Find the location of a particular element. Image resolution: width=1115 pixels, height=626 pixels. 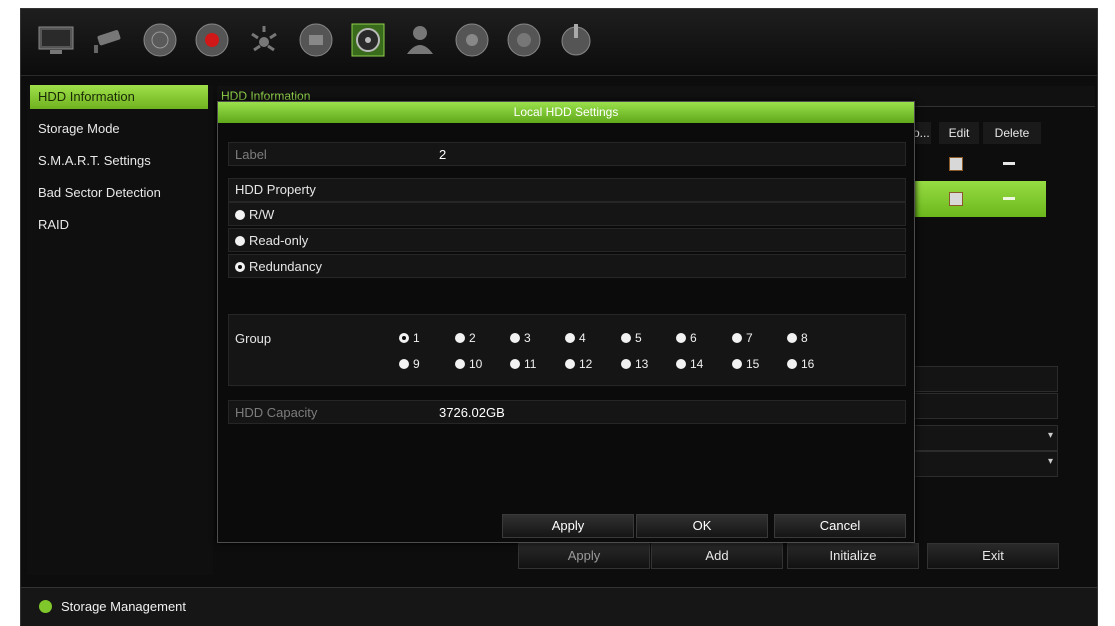

table-row-selected is located at coordinates (979, 199).